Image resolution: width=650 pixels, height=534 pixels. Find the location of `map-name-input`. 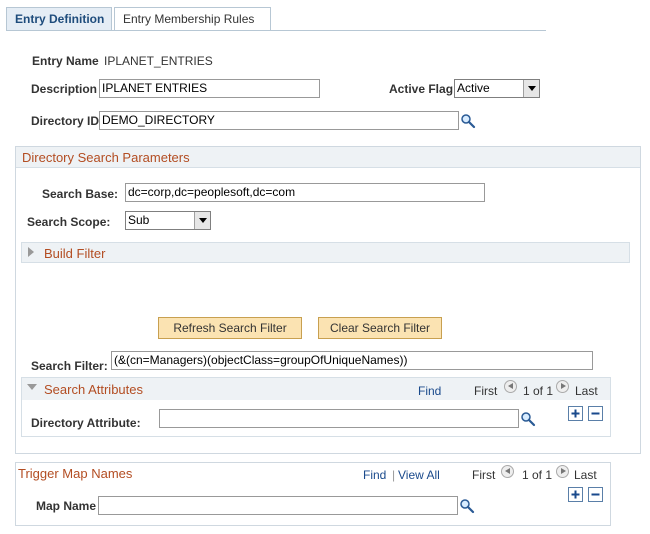

map-name-input is located at coordinates (278, 505).